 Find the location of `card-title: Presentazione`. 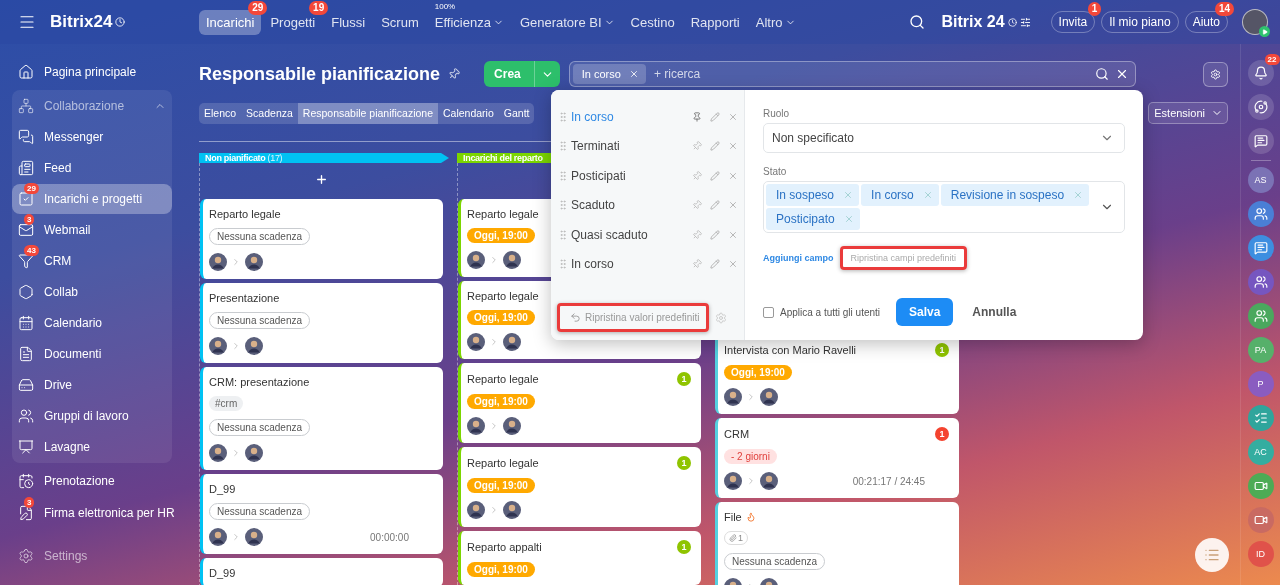

card-title: Presentazione is located at coordinates (244, 298).